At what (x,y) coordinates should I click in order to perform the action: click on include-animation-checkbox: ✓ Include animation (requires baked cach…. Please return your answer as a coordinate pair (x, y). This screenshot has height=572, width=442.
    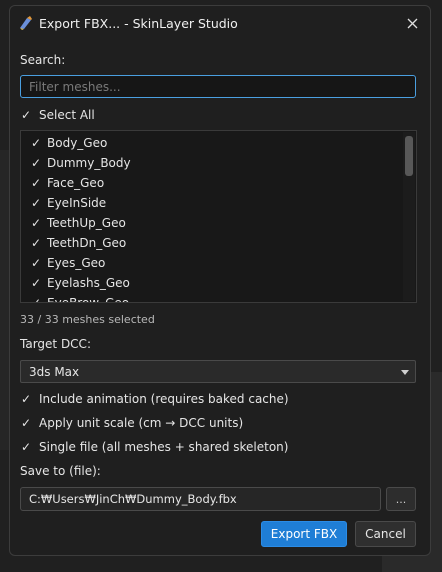
    Looking at the image, I should click on (154, 399).